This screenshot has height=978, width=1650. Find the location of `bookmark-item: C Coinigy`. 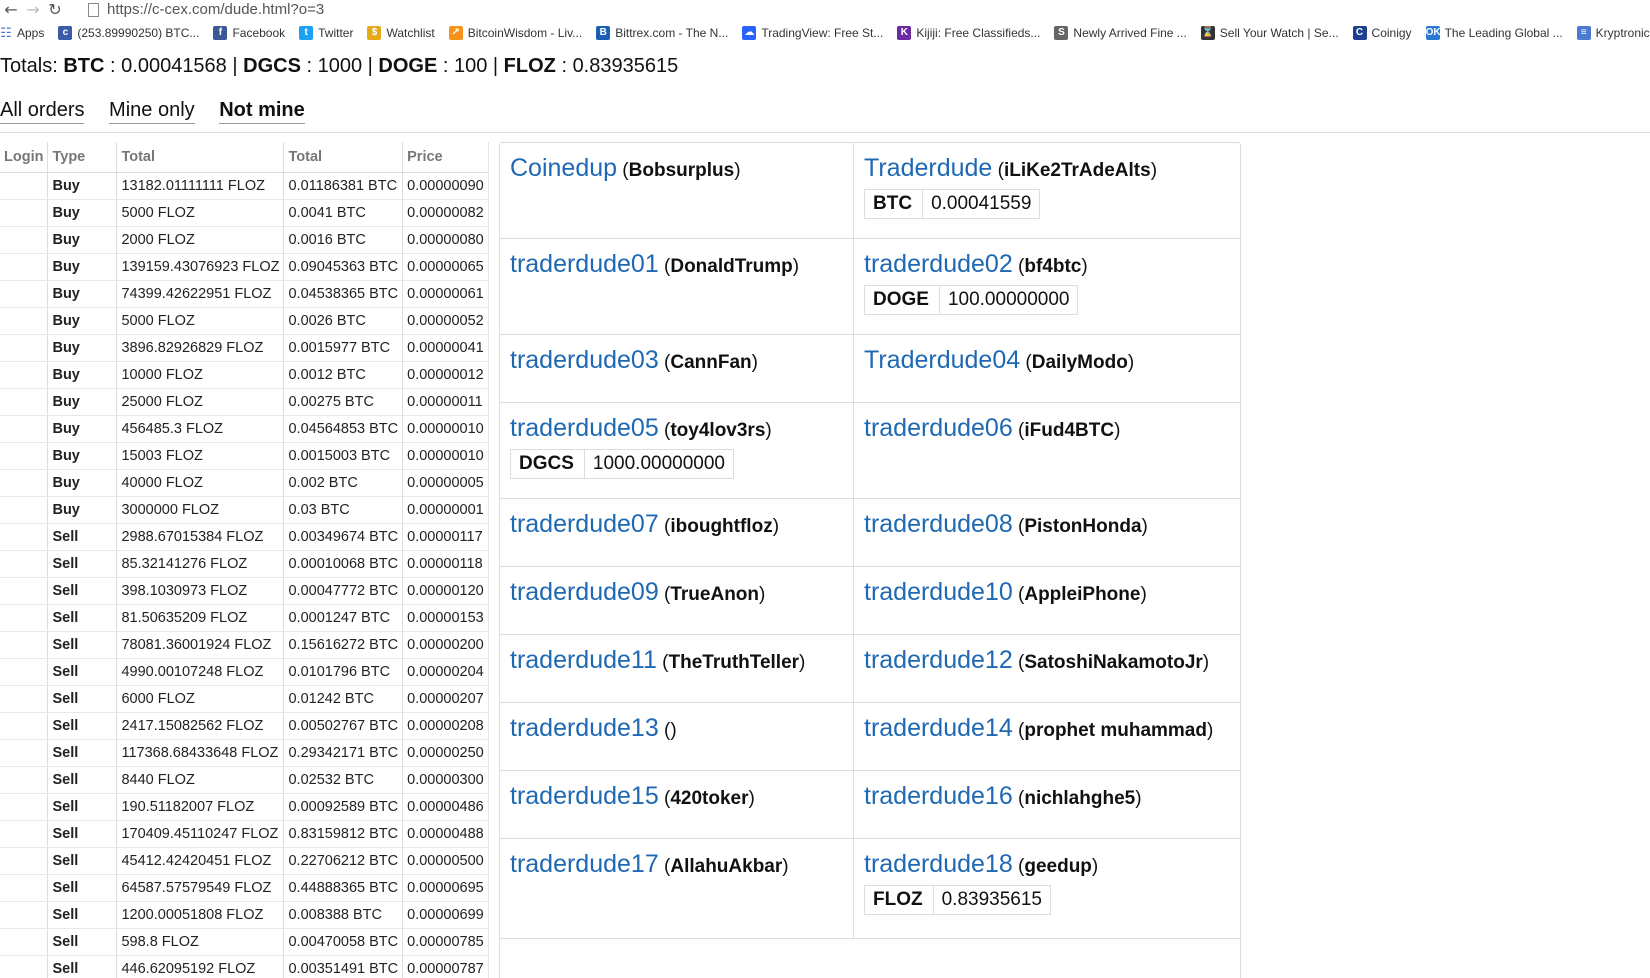

bookmark-item: C Coinigy is located at coordinates (1382, 33).